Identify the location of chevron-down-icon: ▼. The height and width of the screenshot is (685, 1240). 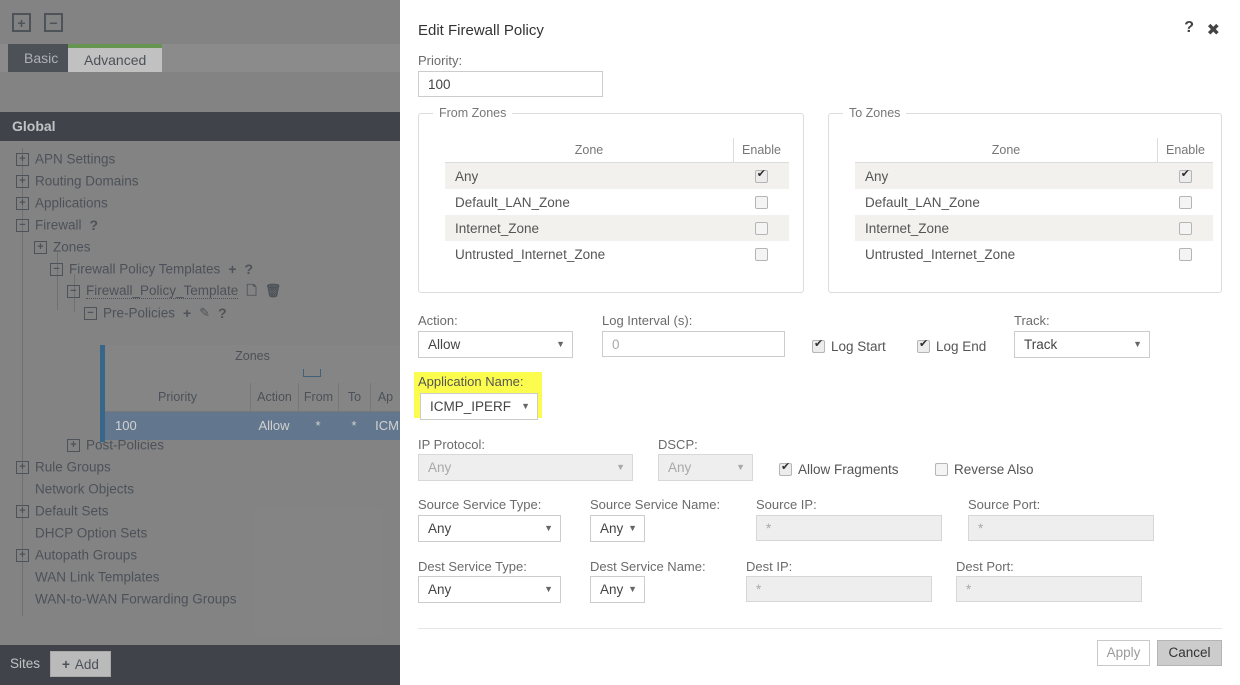
(740, 467).